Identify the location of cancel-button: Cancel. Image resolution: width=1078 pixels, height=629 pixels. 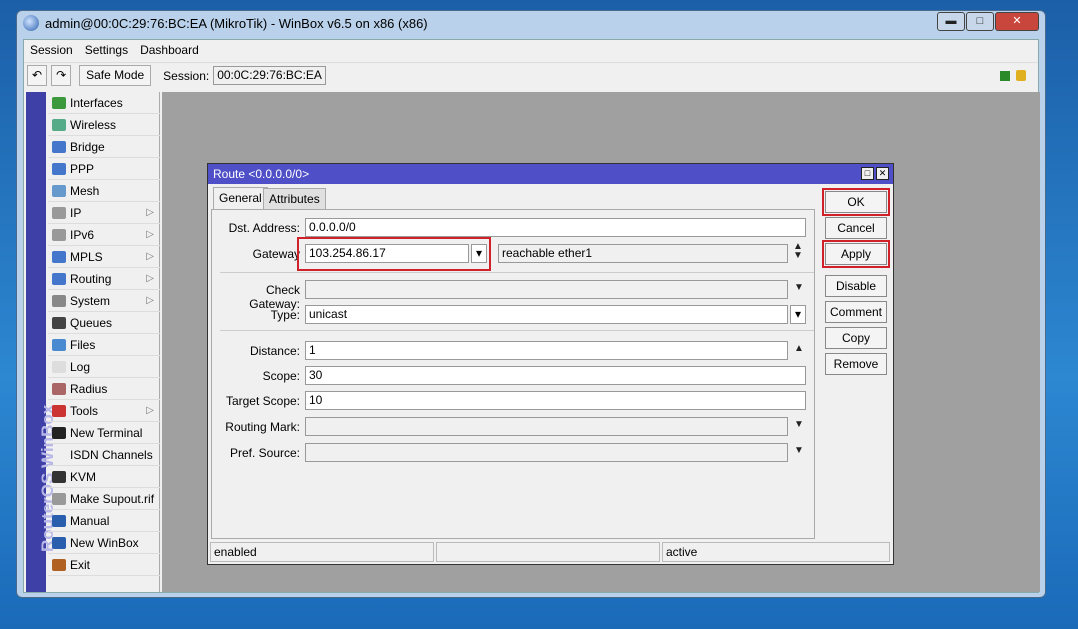
(856, 228).